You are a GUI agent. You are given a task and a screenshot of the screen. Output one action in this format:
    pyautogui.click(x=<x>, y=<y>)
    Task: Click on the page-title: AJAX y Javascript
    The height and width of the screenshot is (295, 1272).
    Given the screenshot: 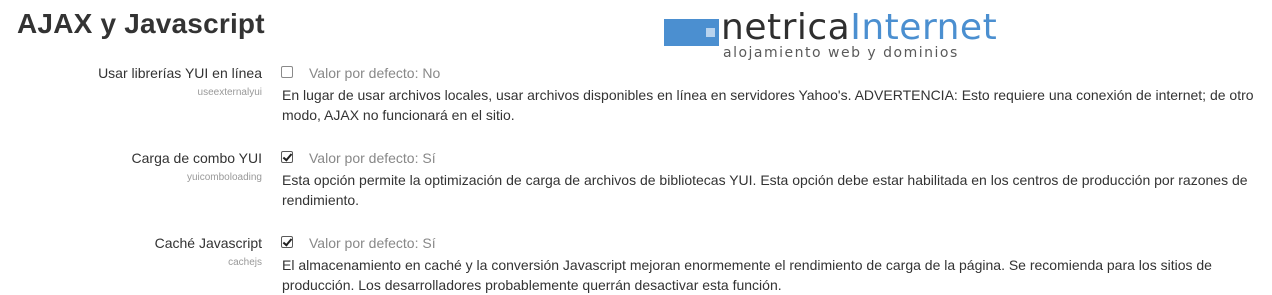 What is the action you would take?
    pyautogui.click(x=141, y=23)
    